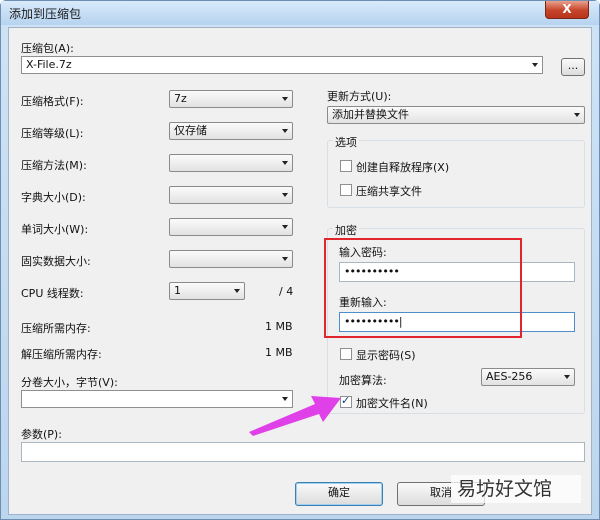 This screenshot has height=520, width=600. What do you see at coordinates (386, 355) in the screenshot?
I see `show-password-label: 显示密码(S)` at bounding box center [386, 355].